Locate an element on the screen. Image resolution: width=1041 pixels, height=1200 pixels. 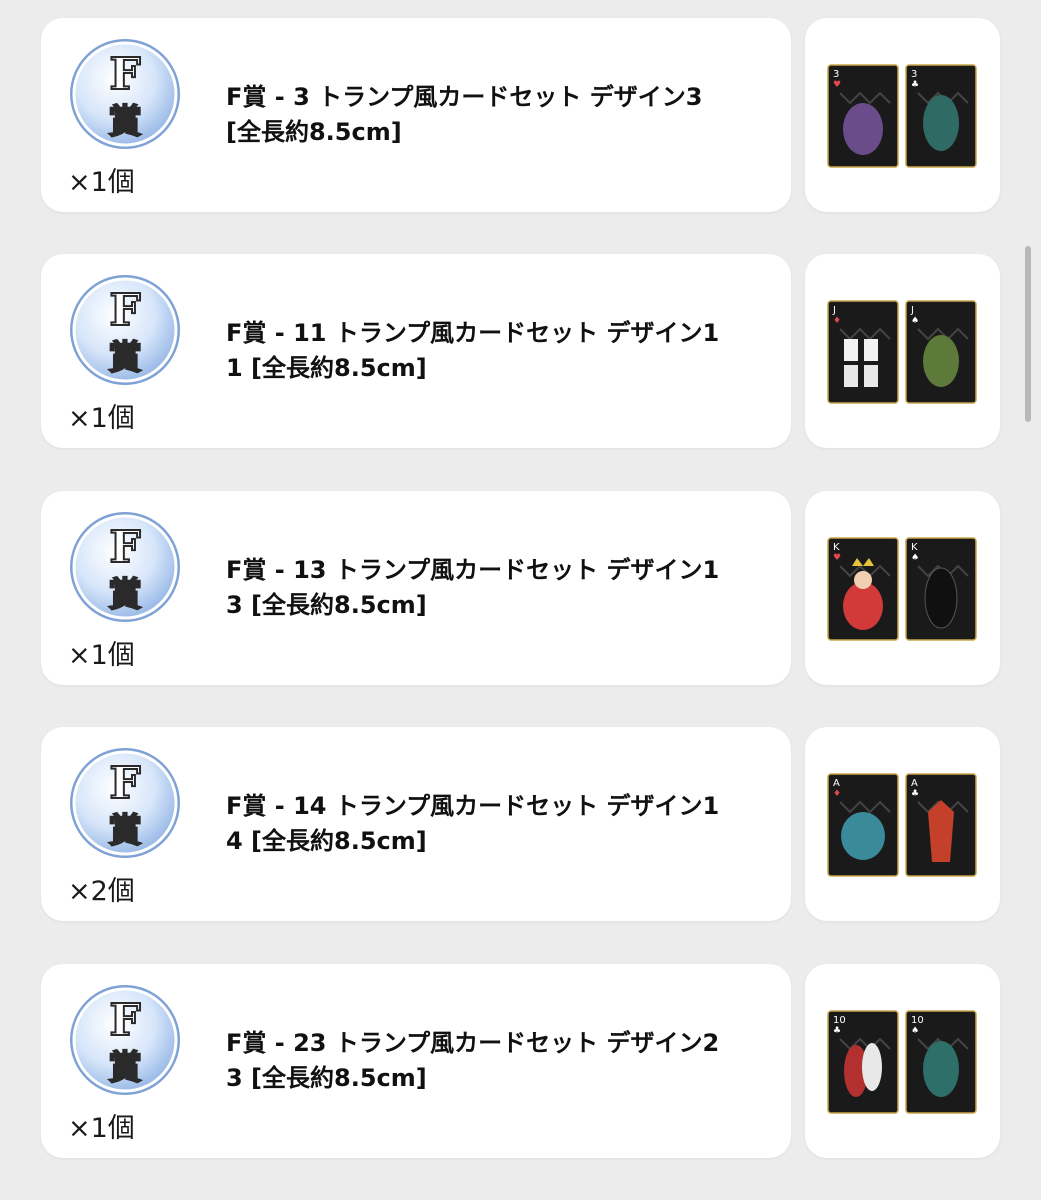
prize-thumbnail: J ♦ J ♠ is located at coordinates (902, 351).